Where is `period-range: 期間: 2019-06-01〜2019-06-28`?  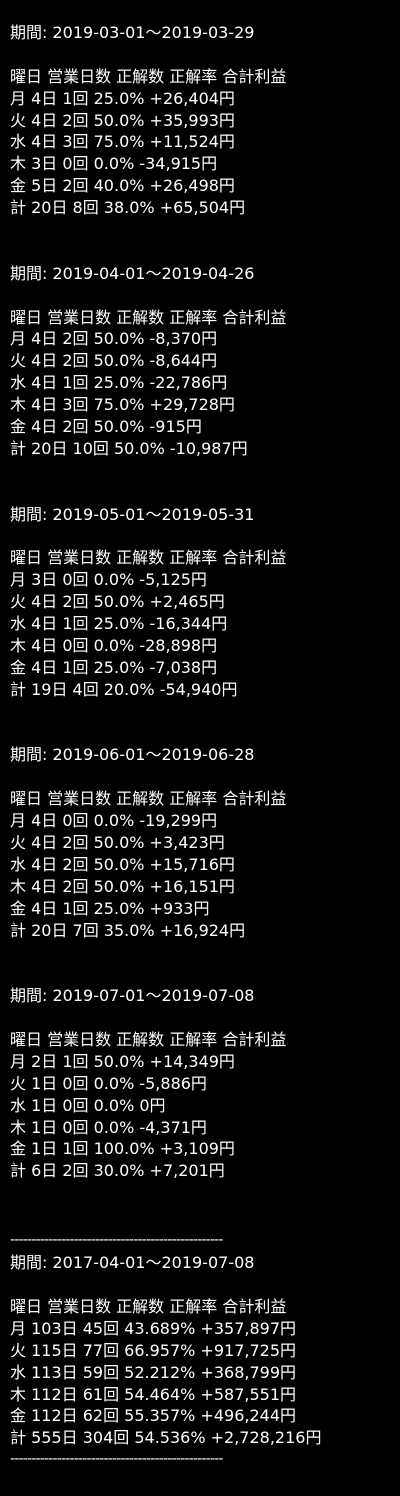 period-range: 期間: 2019-06-01〜2019-06-28 is located at coordinates (132, 755).